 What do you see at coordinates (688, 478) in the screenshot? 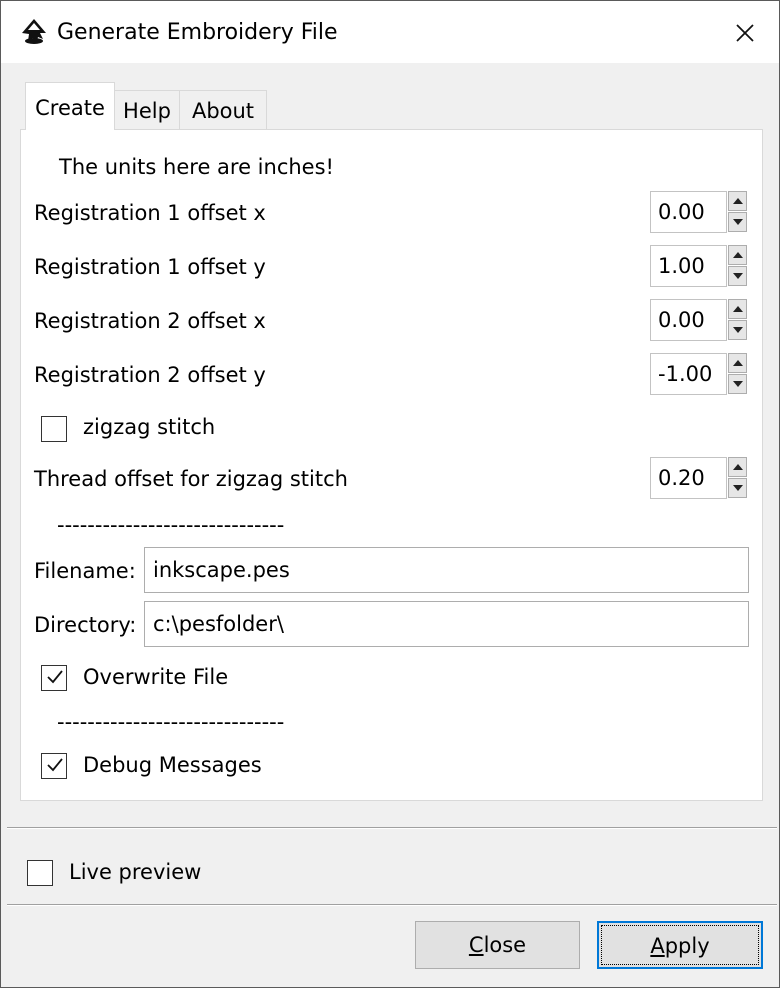
I see `thread-offset-input: 0.20` at bounding box center [688, 478].